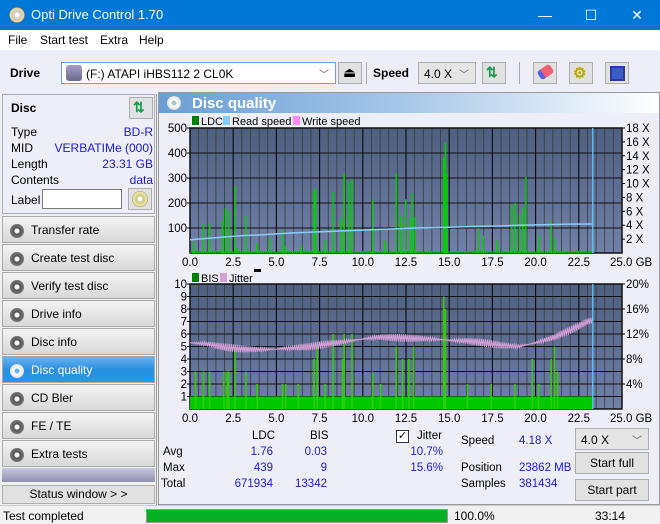 The width and height of the screenshot is (660, 524). Describe the element at coordinates (173, 452) in the screenshot. I see `avg-label: Avg` at that location.